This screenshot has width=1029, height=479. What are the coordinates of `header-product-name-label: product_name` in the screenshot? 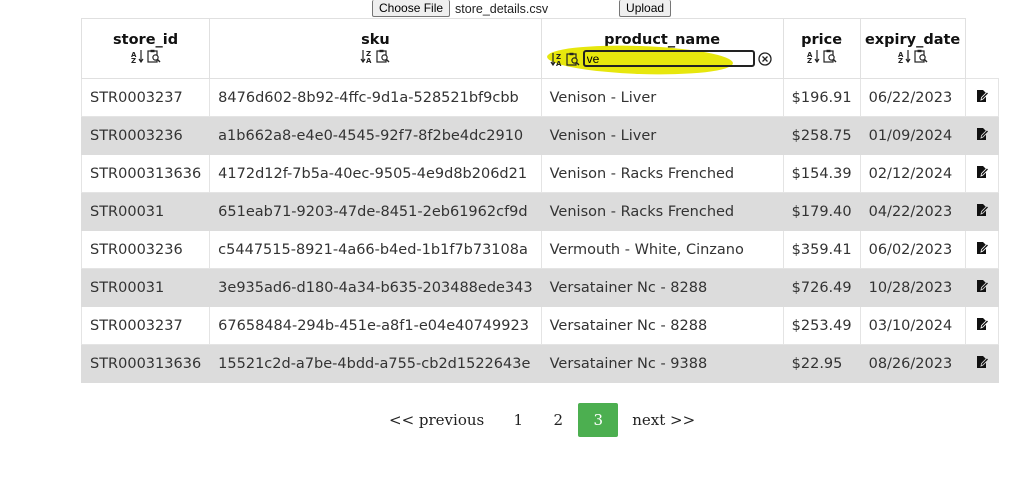 It's located at (662, 40).